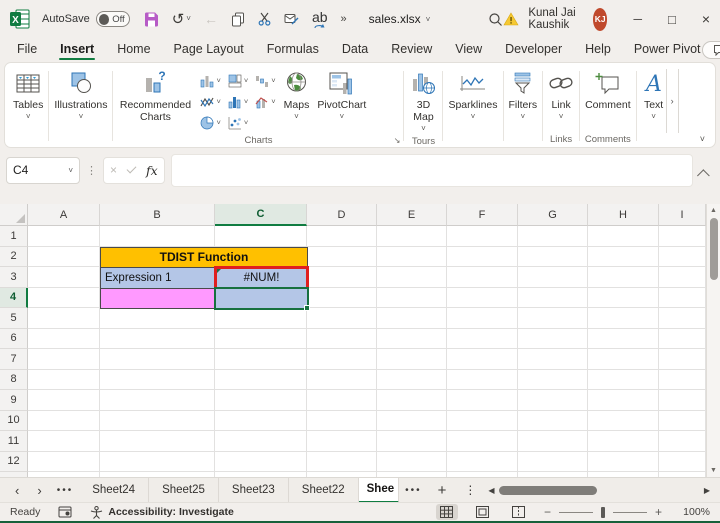  Describe the element at coordinates (14, 359) in the screenshot. I see `row-header-7: 7` at that location.